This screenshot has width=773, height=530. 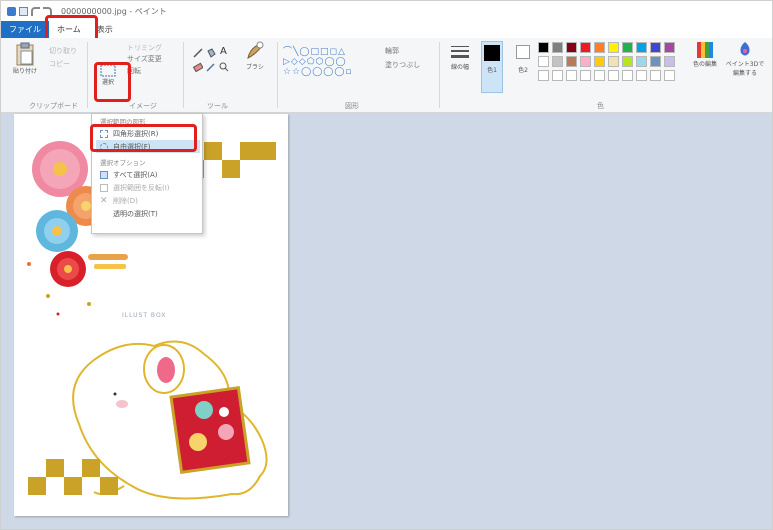 What do you see at coordinates (107, 82) in the screenshot?
I see `select-label: 選択` at bounding box center [107, 82].